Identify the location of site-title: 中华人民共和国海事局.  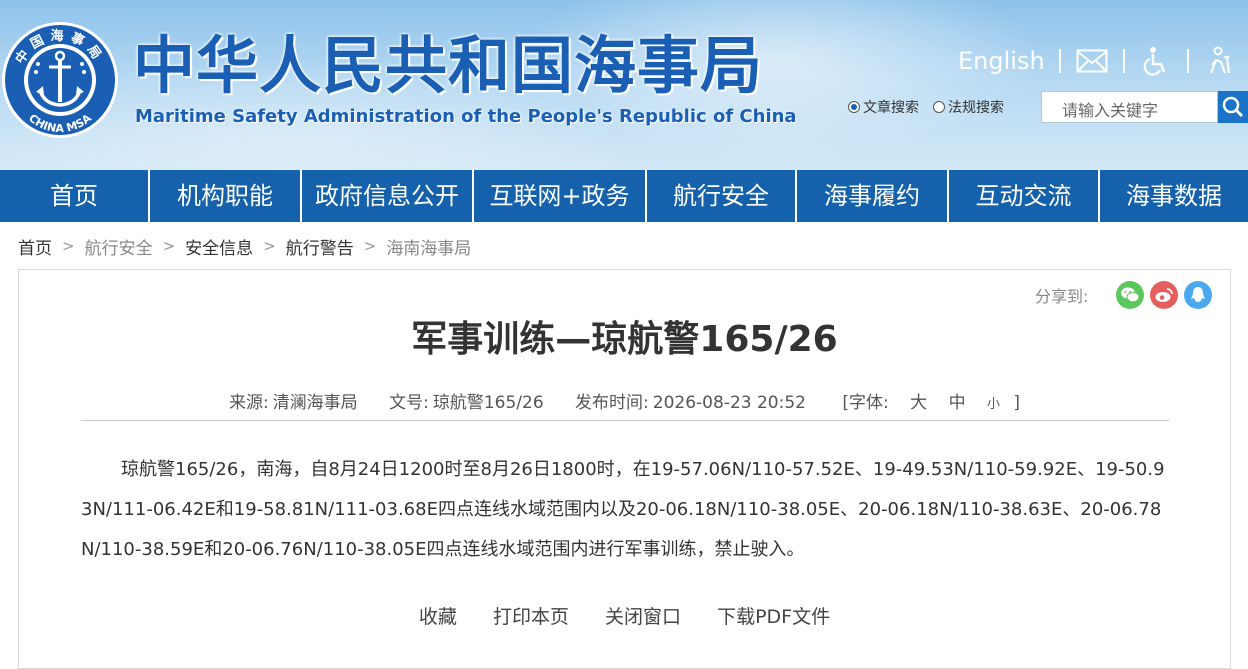
(448, 66).